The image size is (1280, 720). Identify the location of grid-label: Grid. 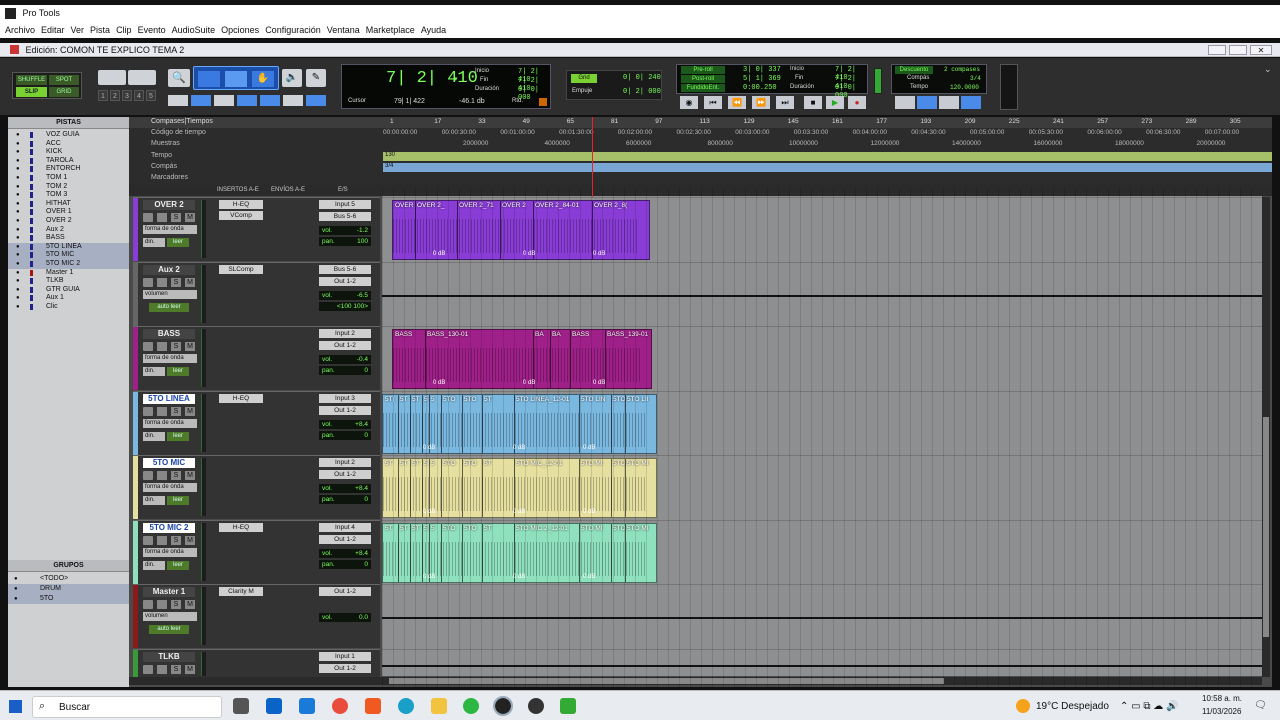
(584, 78).